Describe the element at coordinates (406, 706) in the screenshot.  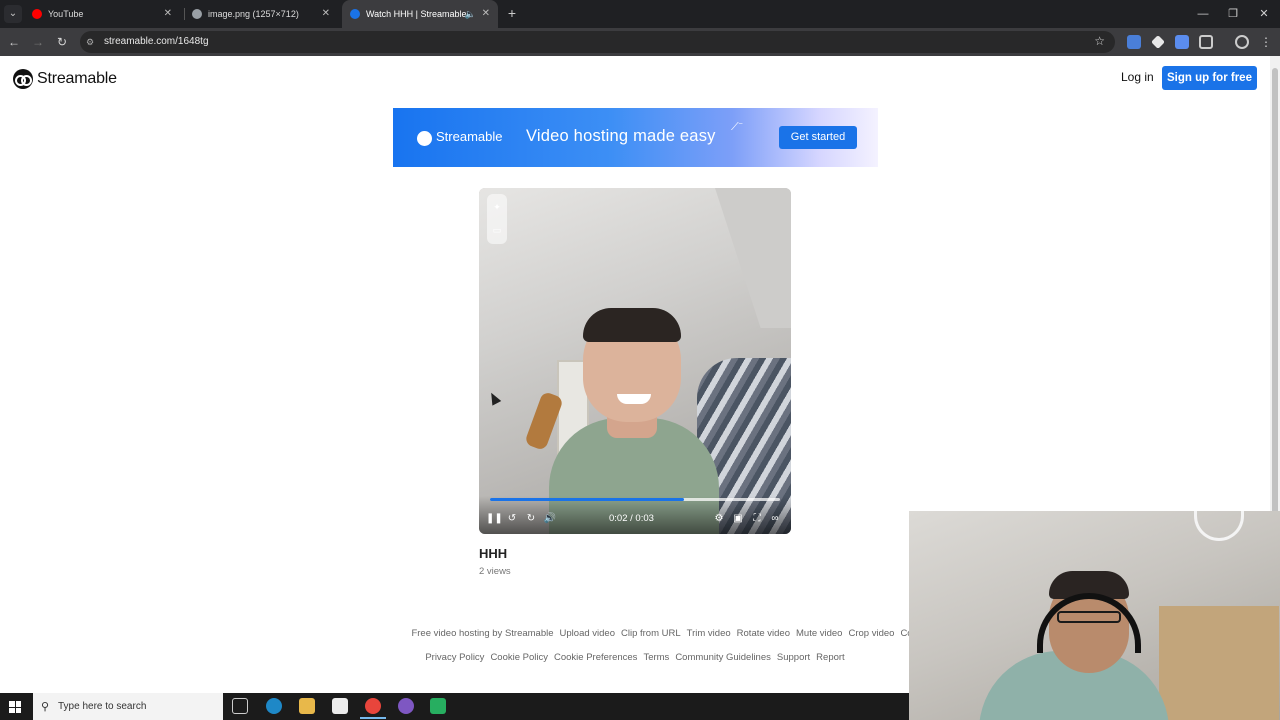
I see `discord-icon` at that location.